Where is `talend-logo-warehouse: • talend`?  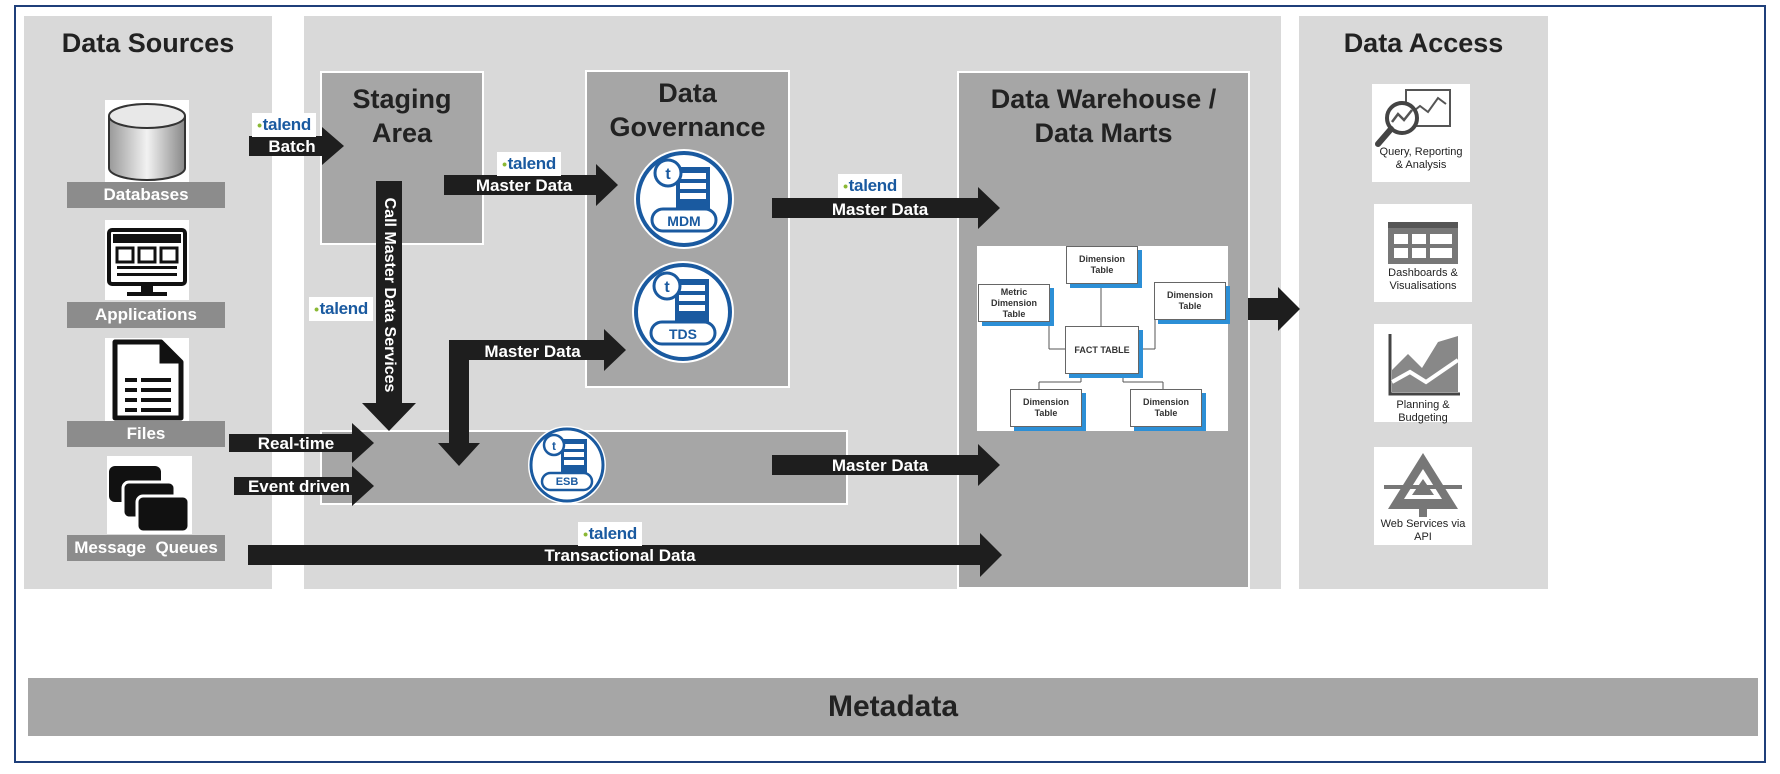
talend-logo-warehouse: • talend is located at coordinates (870, 186).